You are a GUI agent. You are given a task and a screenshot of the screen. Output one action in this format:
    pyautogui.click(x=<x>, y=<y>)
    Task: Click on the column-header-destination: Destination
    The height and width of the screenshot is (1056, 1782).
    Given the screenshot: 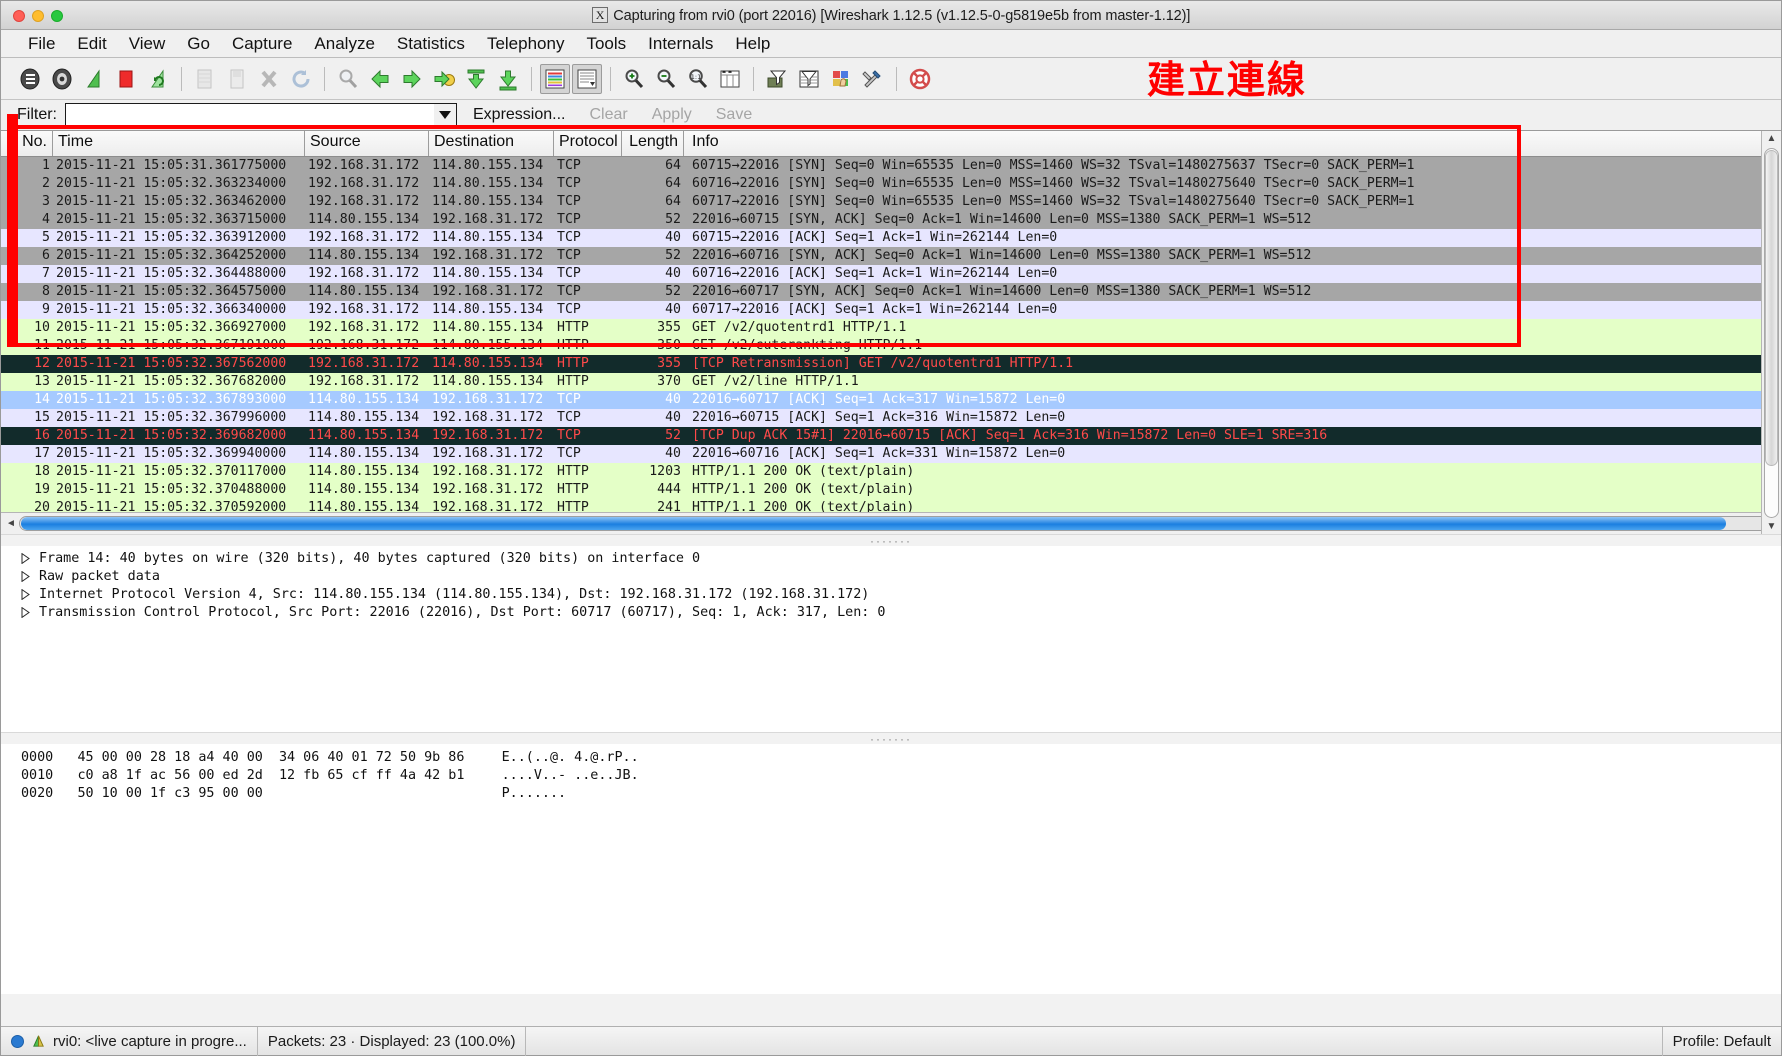 What is the action you would take?
    pyautogui.click(x=491, y=143)
    